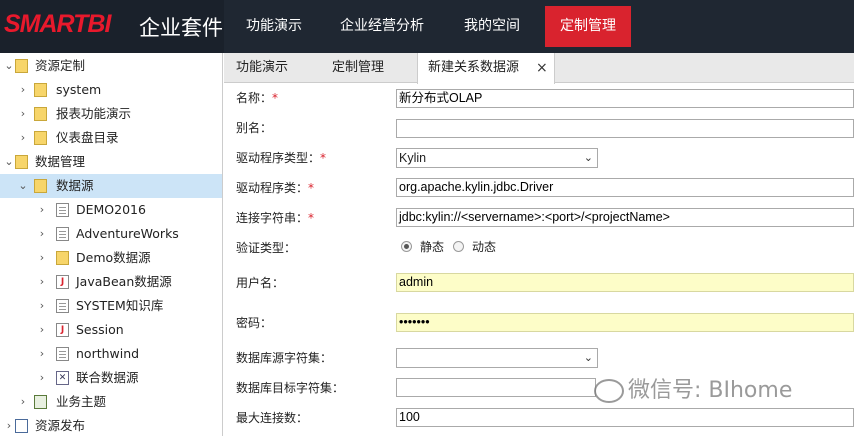 Image resolution: width=854 pixels, height=436 pixels. I want to click on tab-bar: 功能演示 定制管理 新建关系数据源 ×, so click(539, 68).